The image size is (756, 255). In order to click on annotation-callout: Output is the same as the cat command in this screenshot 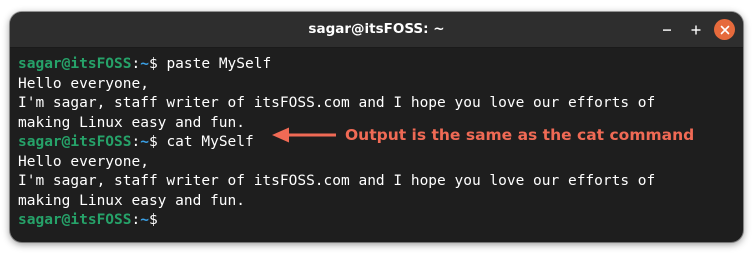, I will do `click(482, 135)`.